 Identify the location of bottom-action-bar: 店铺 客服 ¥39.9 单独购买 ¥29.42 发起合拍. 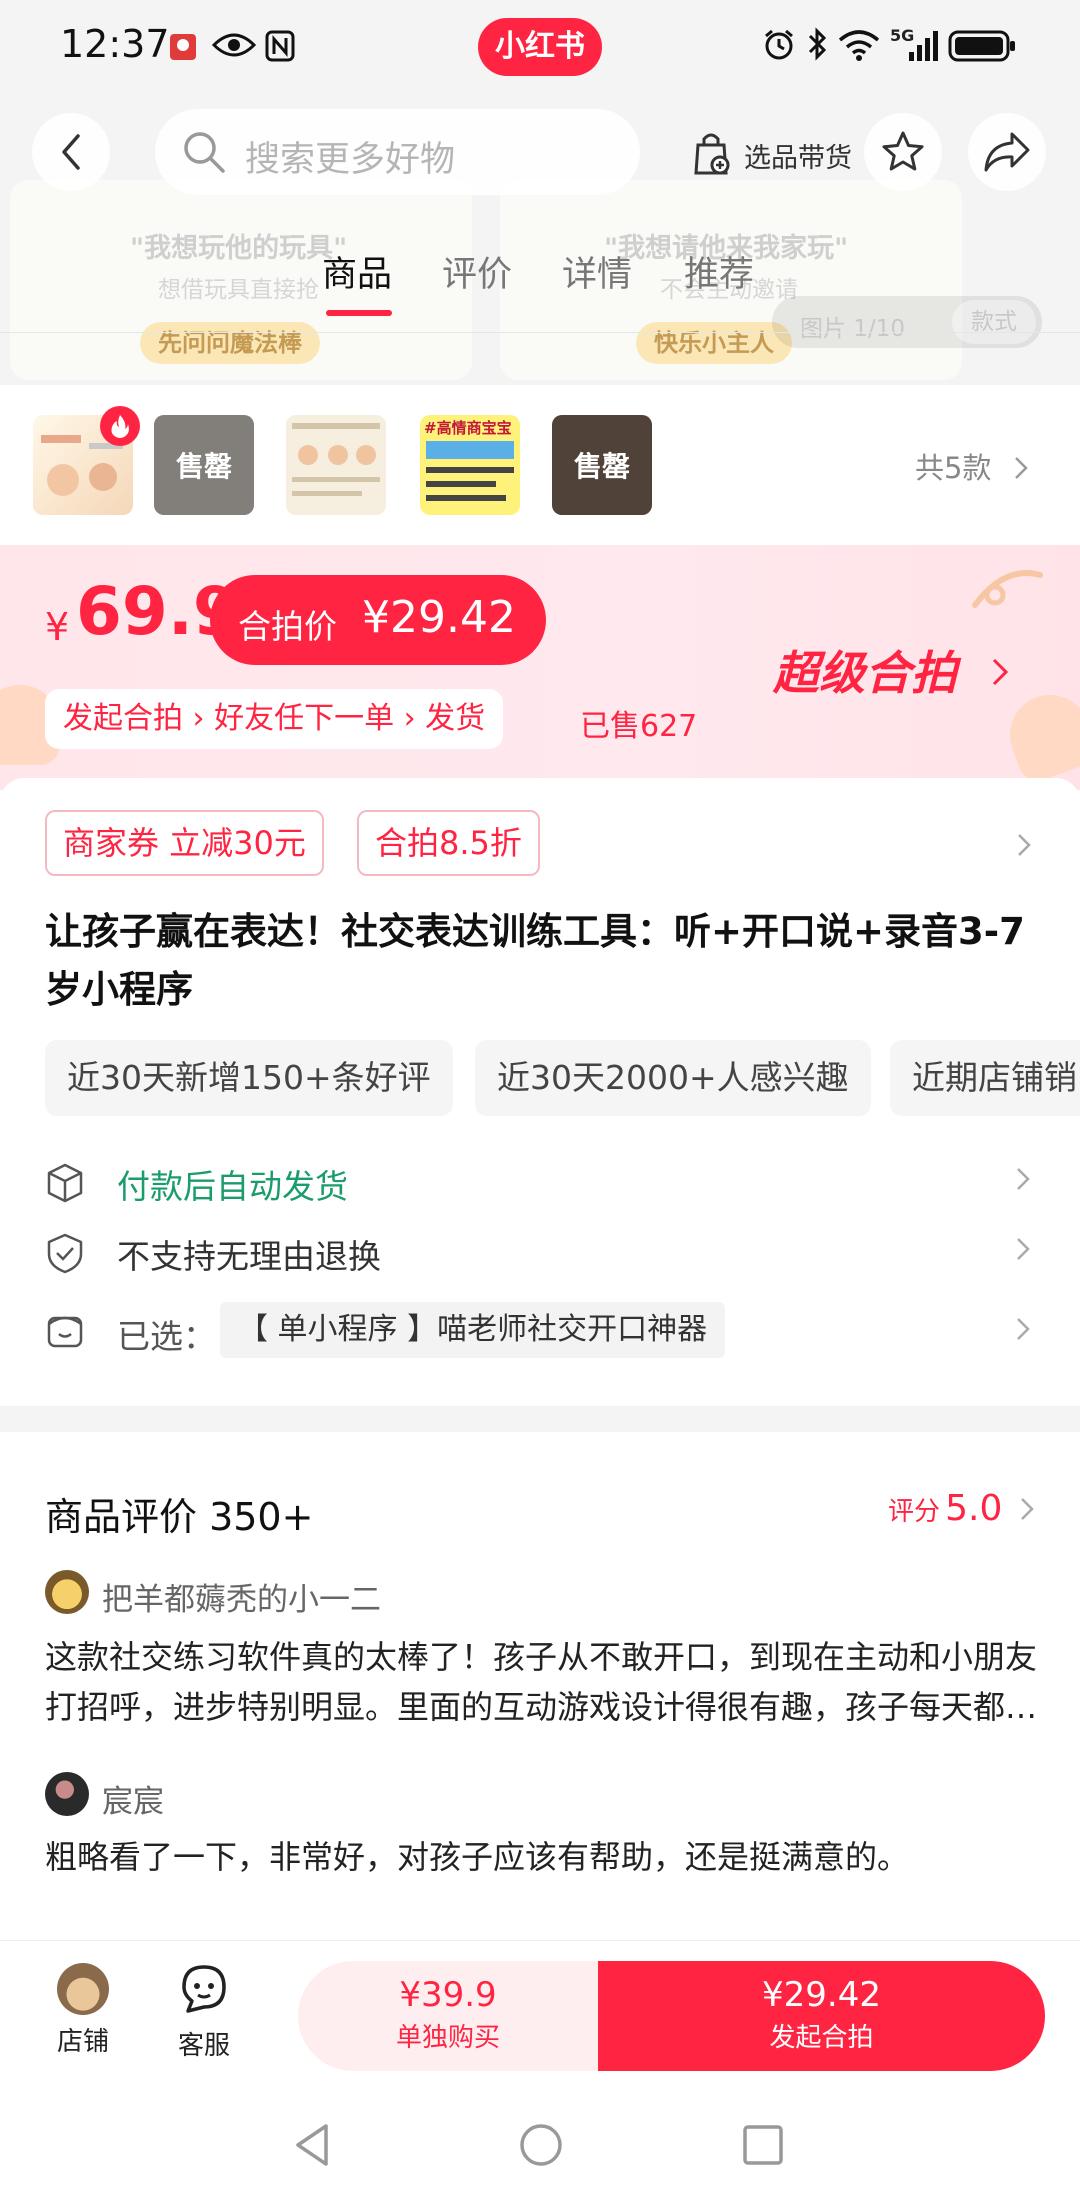
(540, 2015).